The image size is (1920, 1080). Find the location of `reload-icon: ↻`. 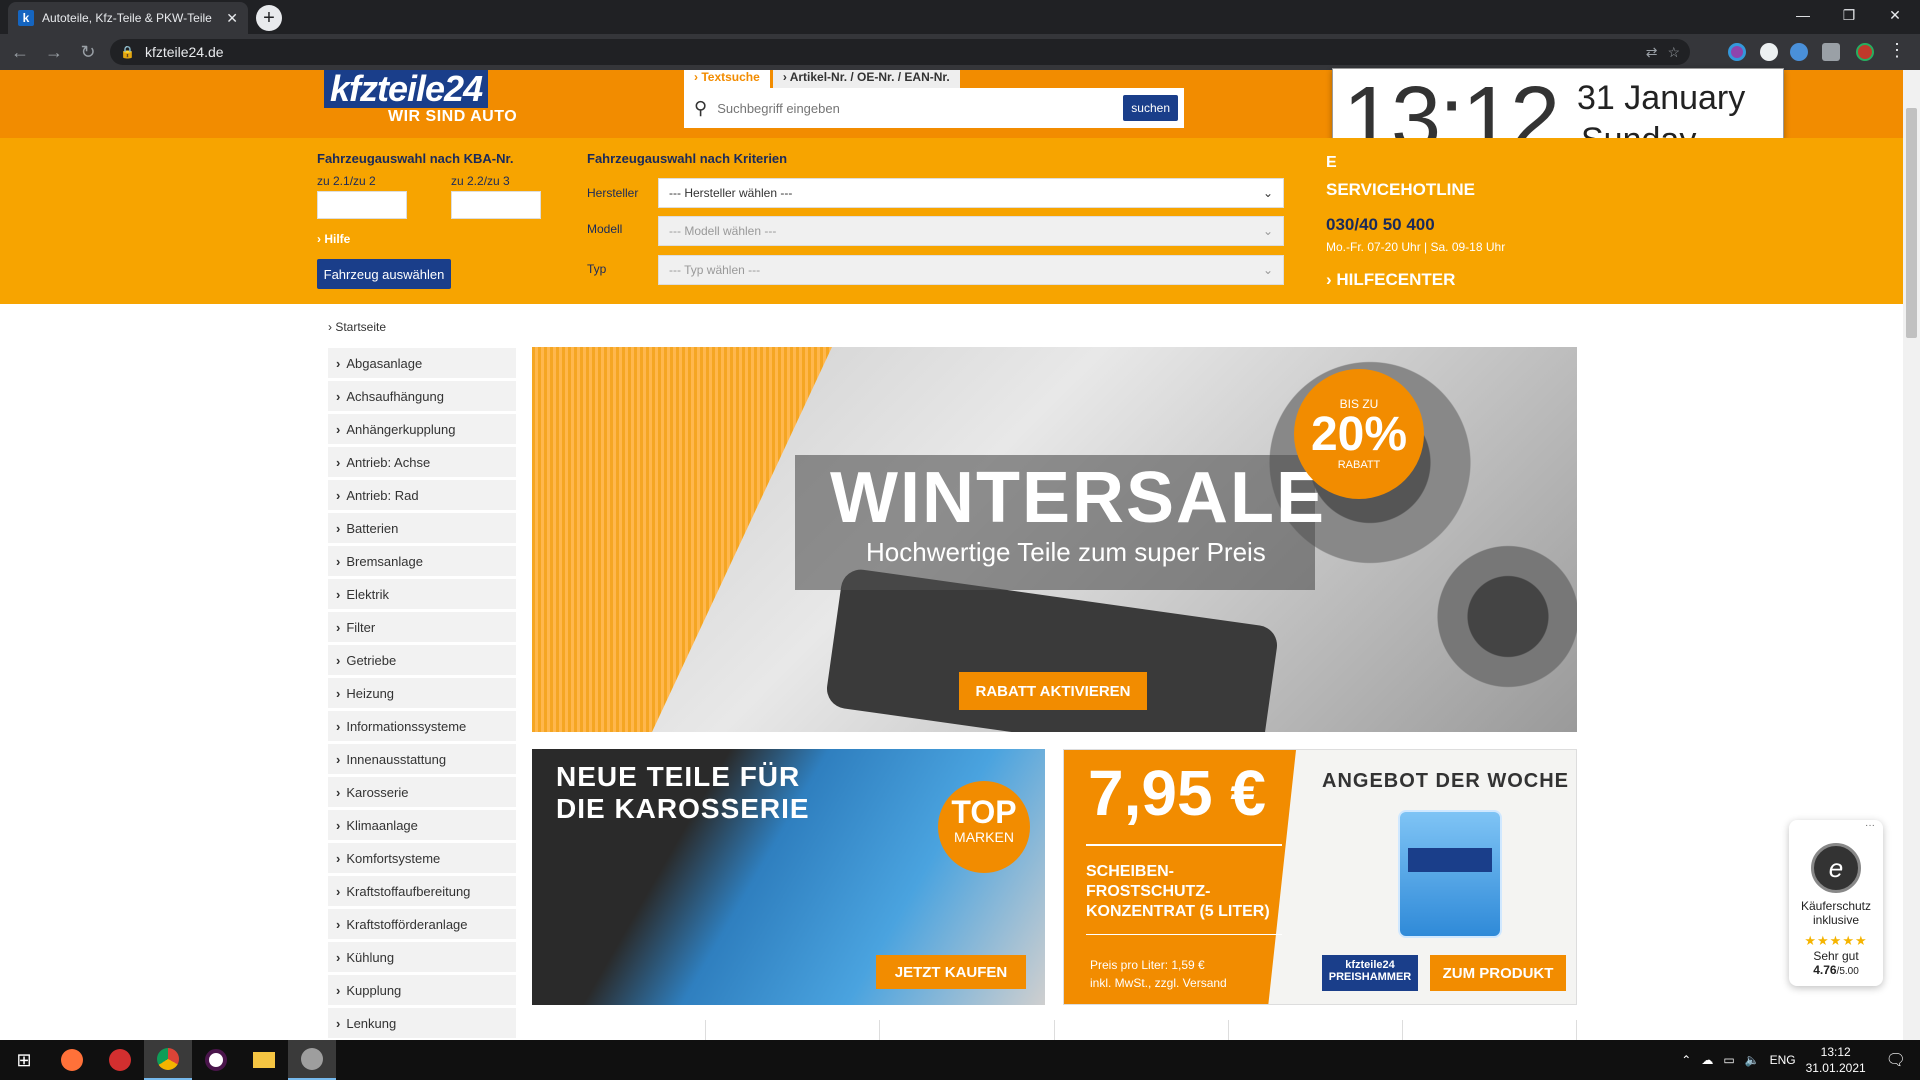

reload-icon: ↻ is located at coordinates (88, 52).